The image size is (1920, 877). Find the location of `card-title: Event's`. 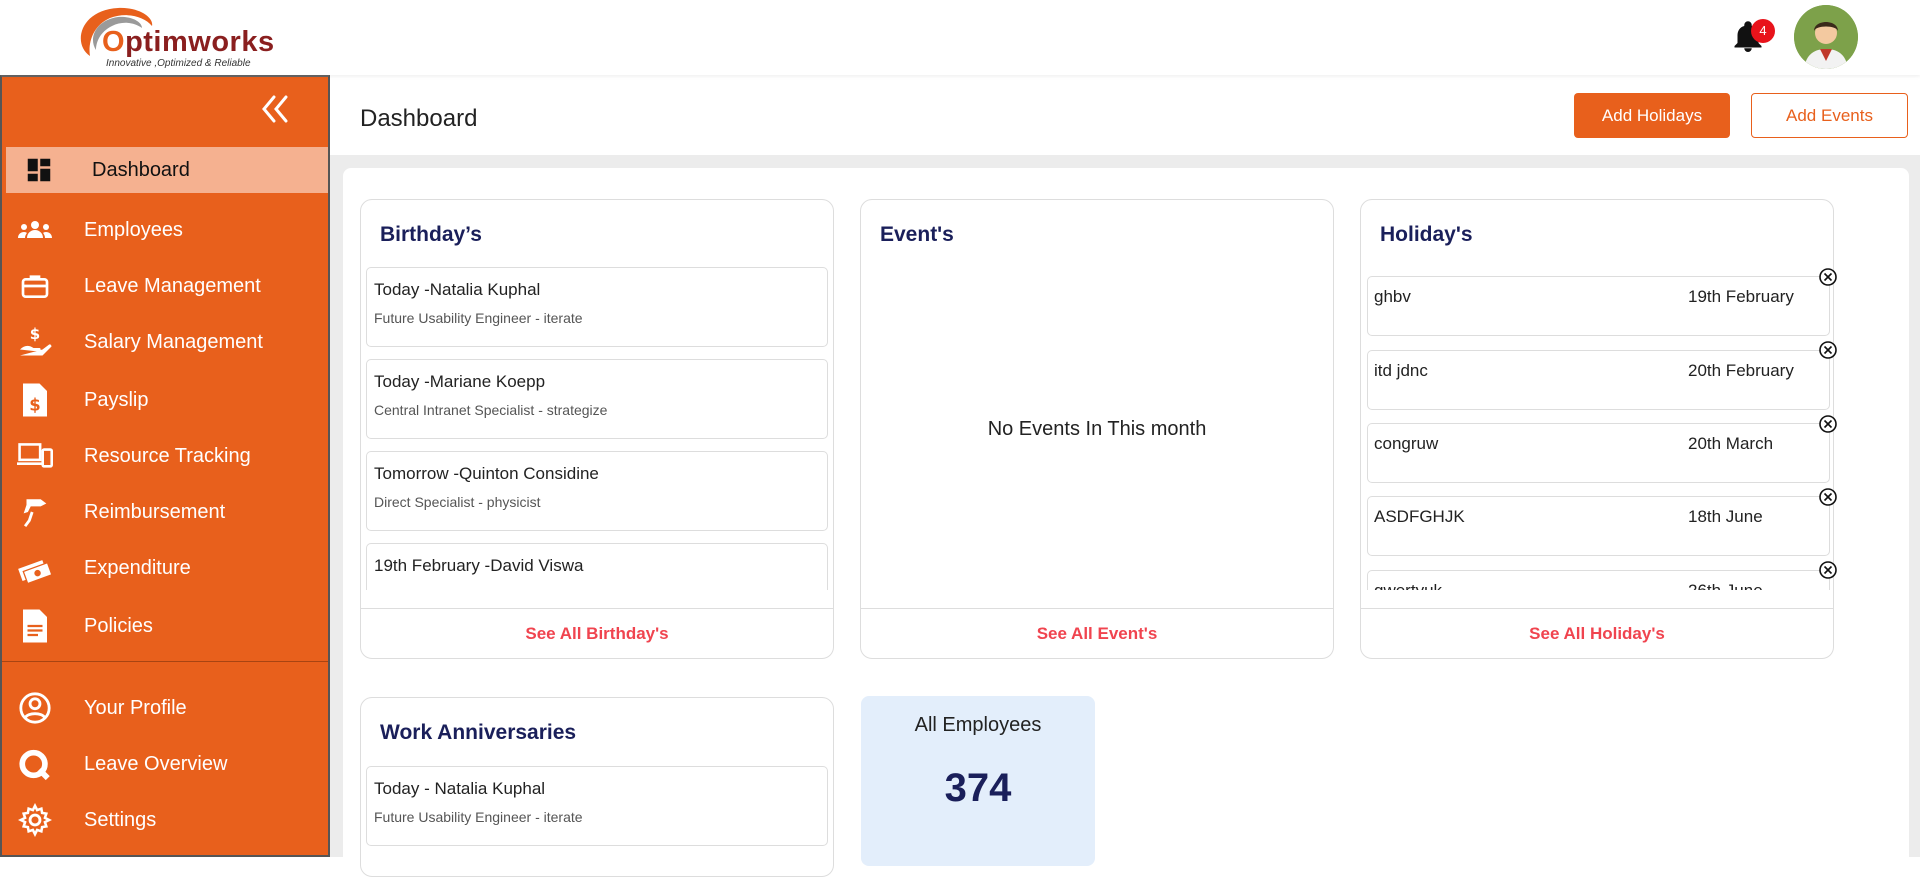

card-title: Event's is located at coordinates (917, 234).